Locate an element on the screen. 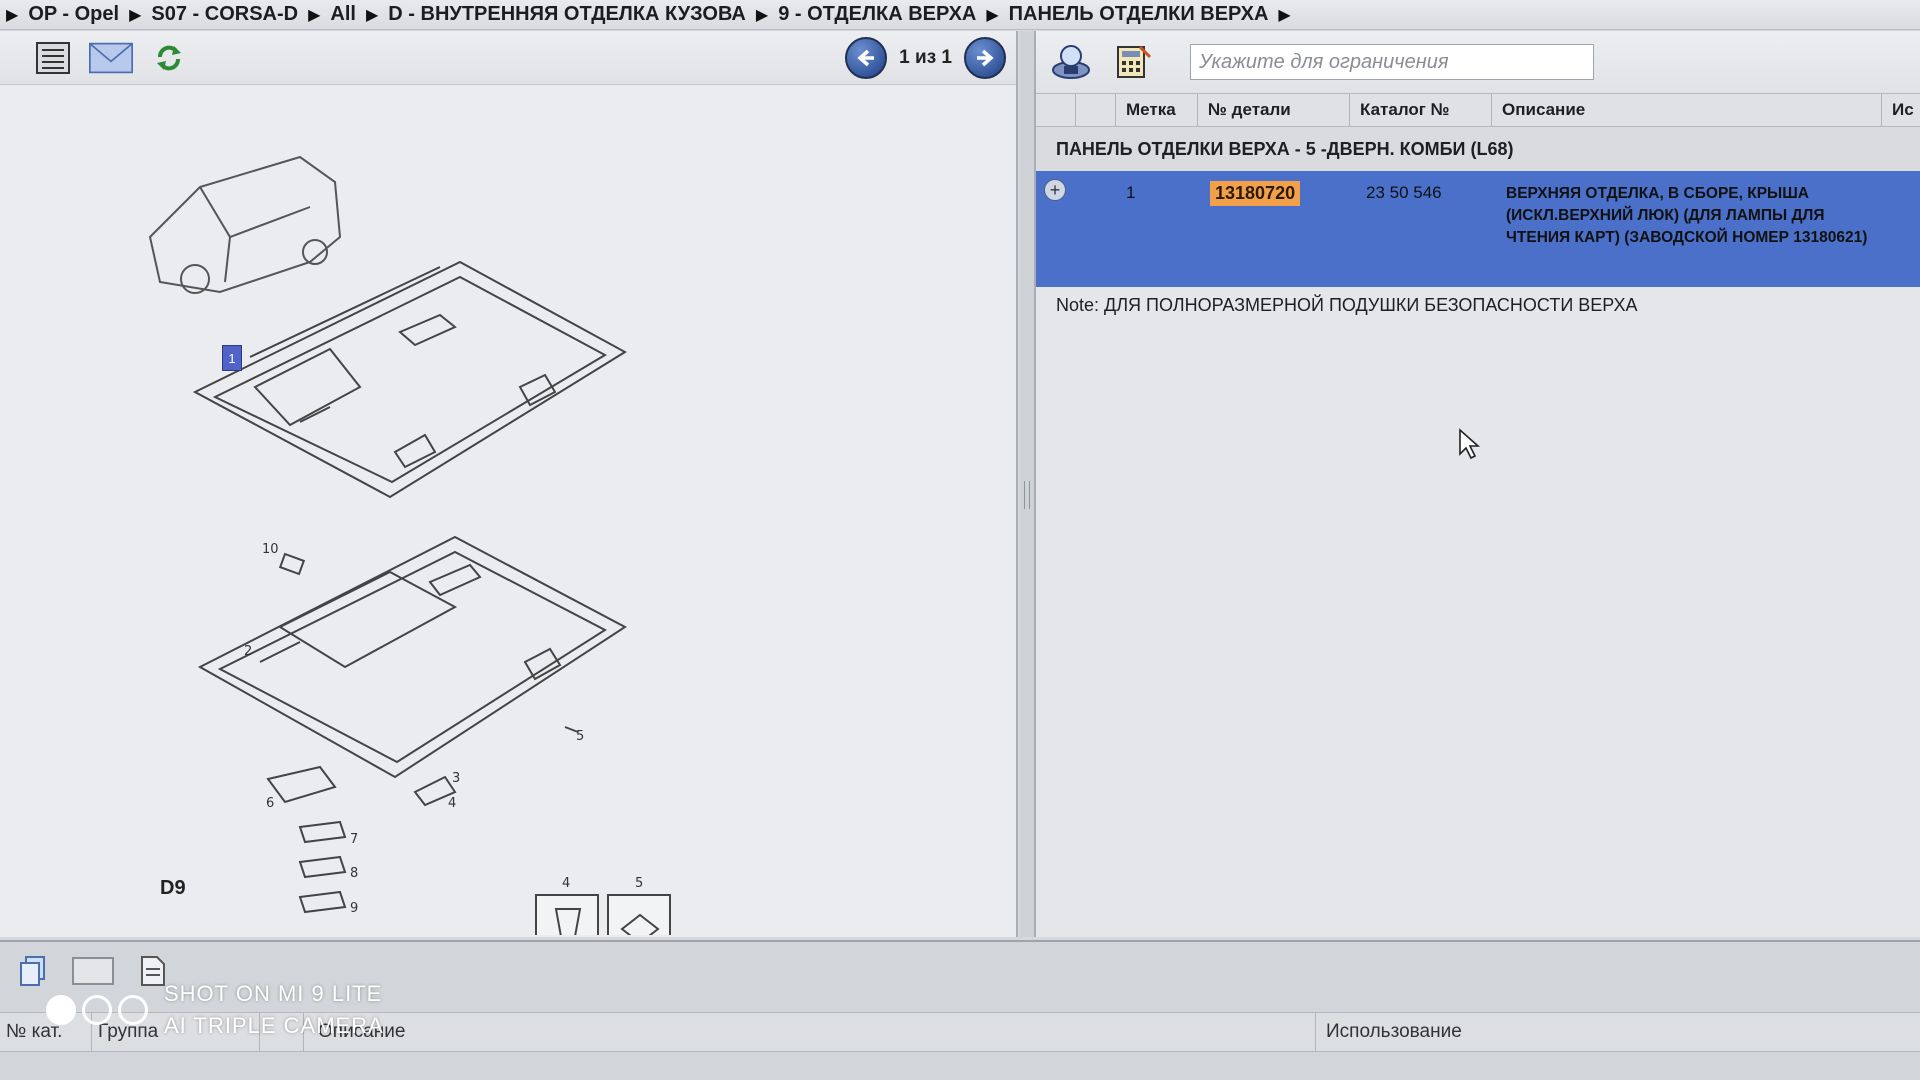 This screenshot has height=1080, width=1920. illustration-pager: 1 из 1 is located at coordinates (925, 57).